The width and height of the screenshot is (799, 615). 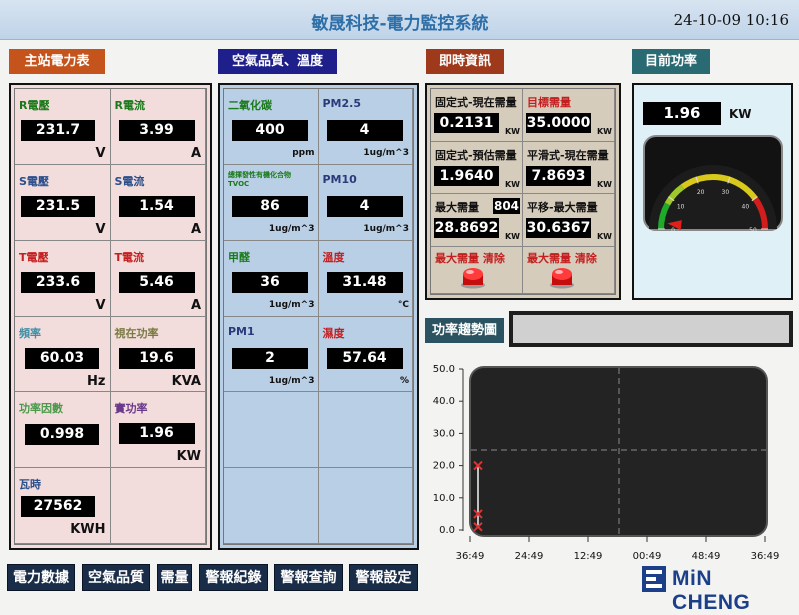 What do you see at coordinates (34, 257) in the screenshot?
I see `t-voltage-label: T電壓` at bounding box center [34, 257].